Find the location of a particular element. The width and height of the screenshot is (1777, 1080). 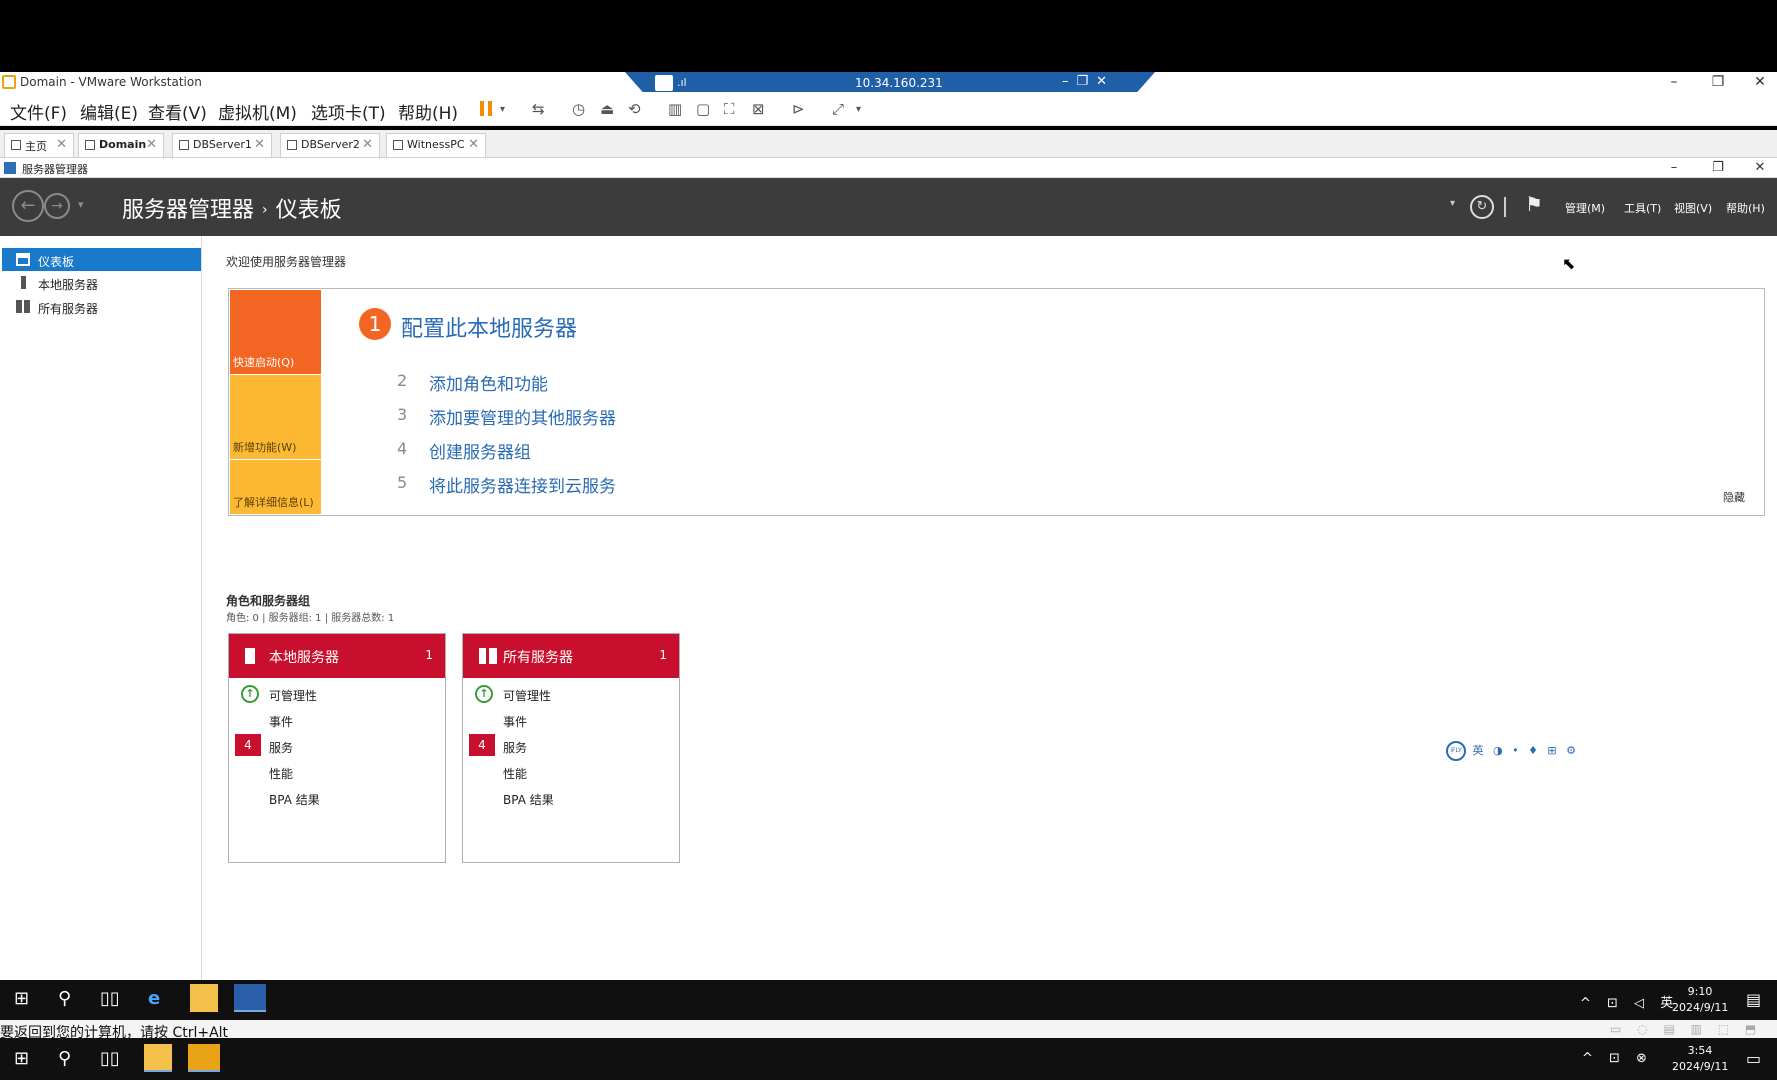

sidebar-item-local-server: 本地服务器 is located at coordinates (101, 282).